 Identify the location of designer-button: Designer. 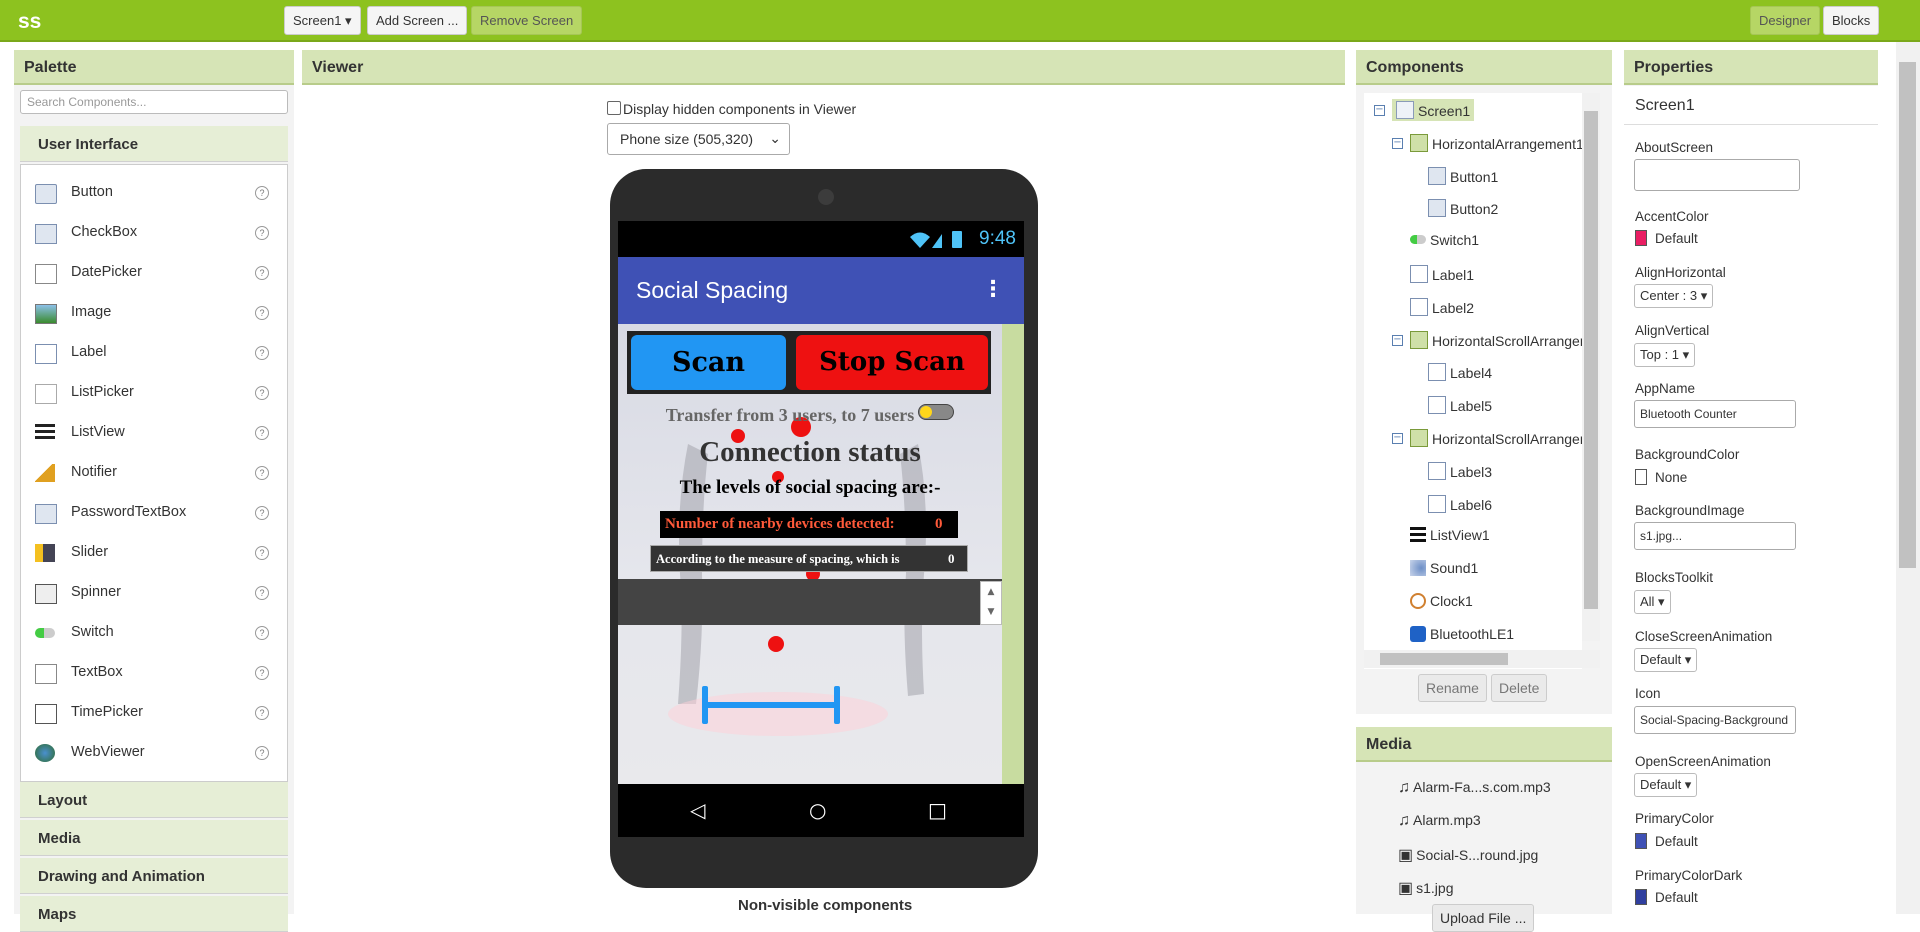
(1785, 20).